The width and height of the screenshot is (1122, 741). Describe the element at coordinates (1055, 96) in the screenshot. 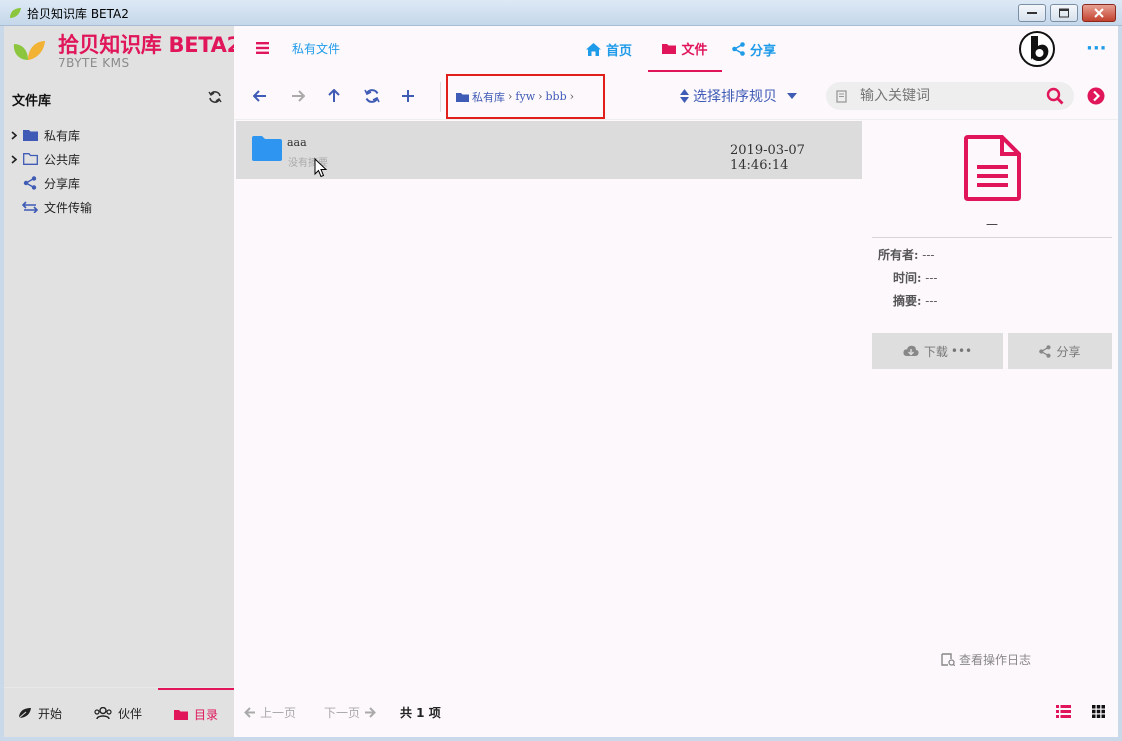

I see `search-icon` at that location.